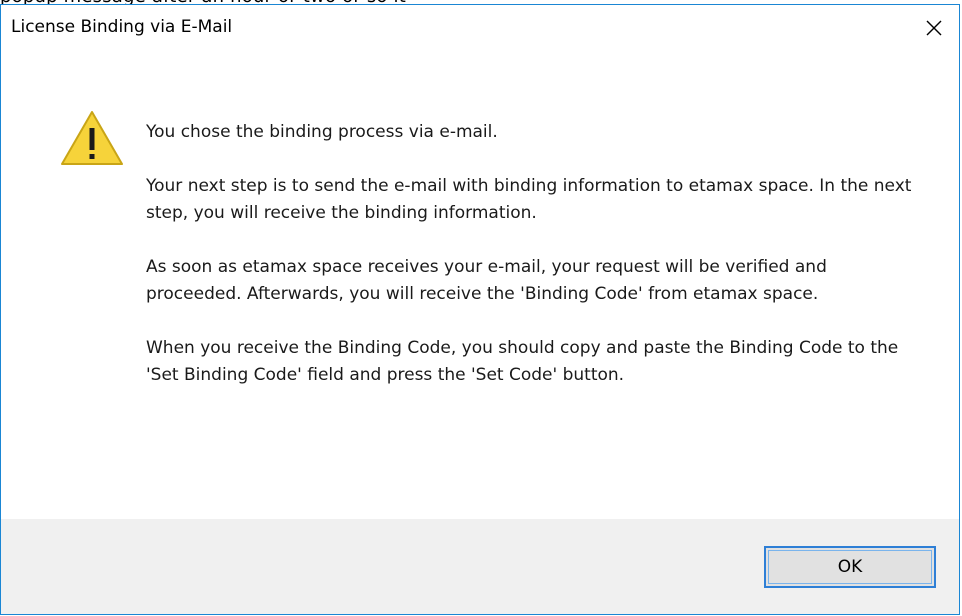 The image size is (962, 616). I want to click on ok-button: OK, so click(850, 567).